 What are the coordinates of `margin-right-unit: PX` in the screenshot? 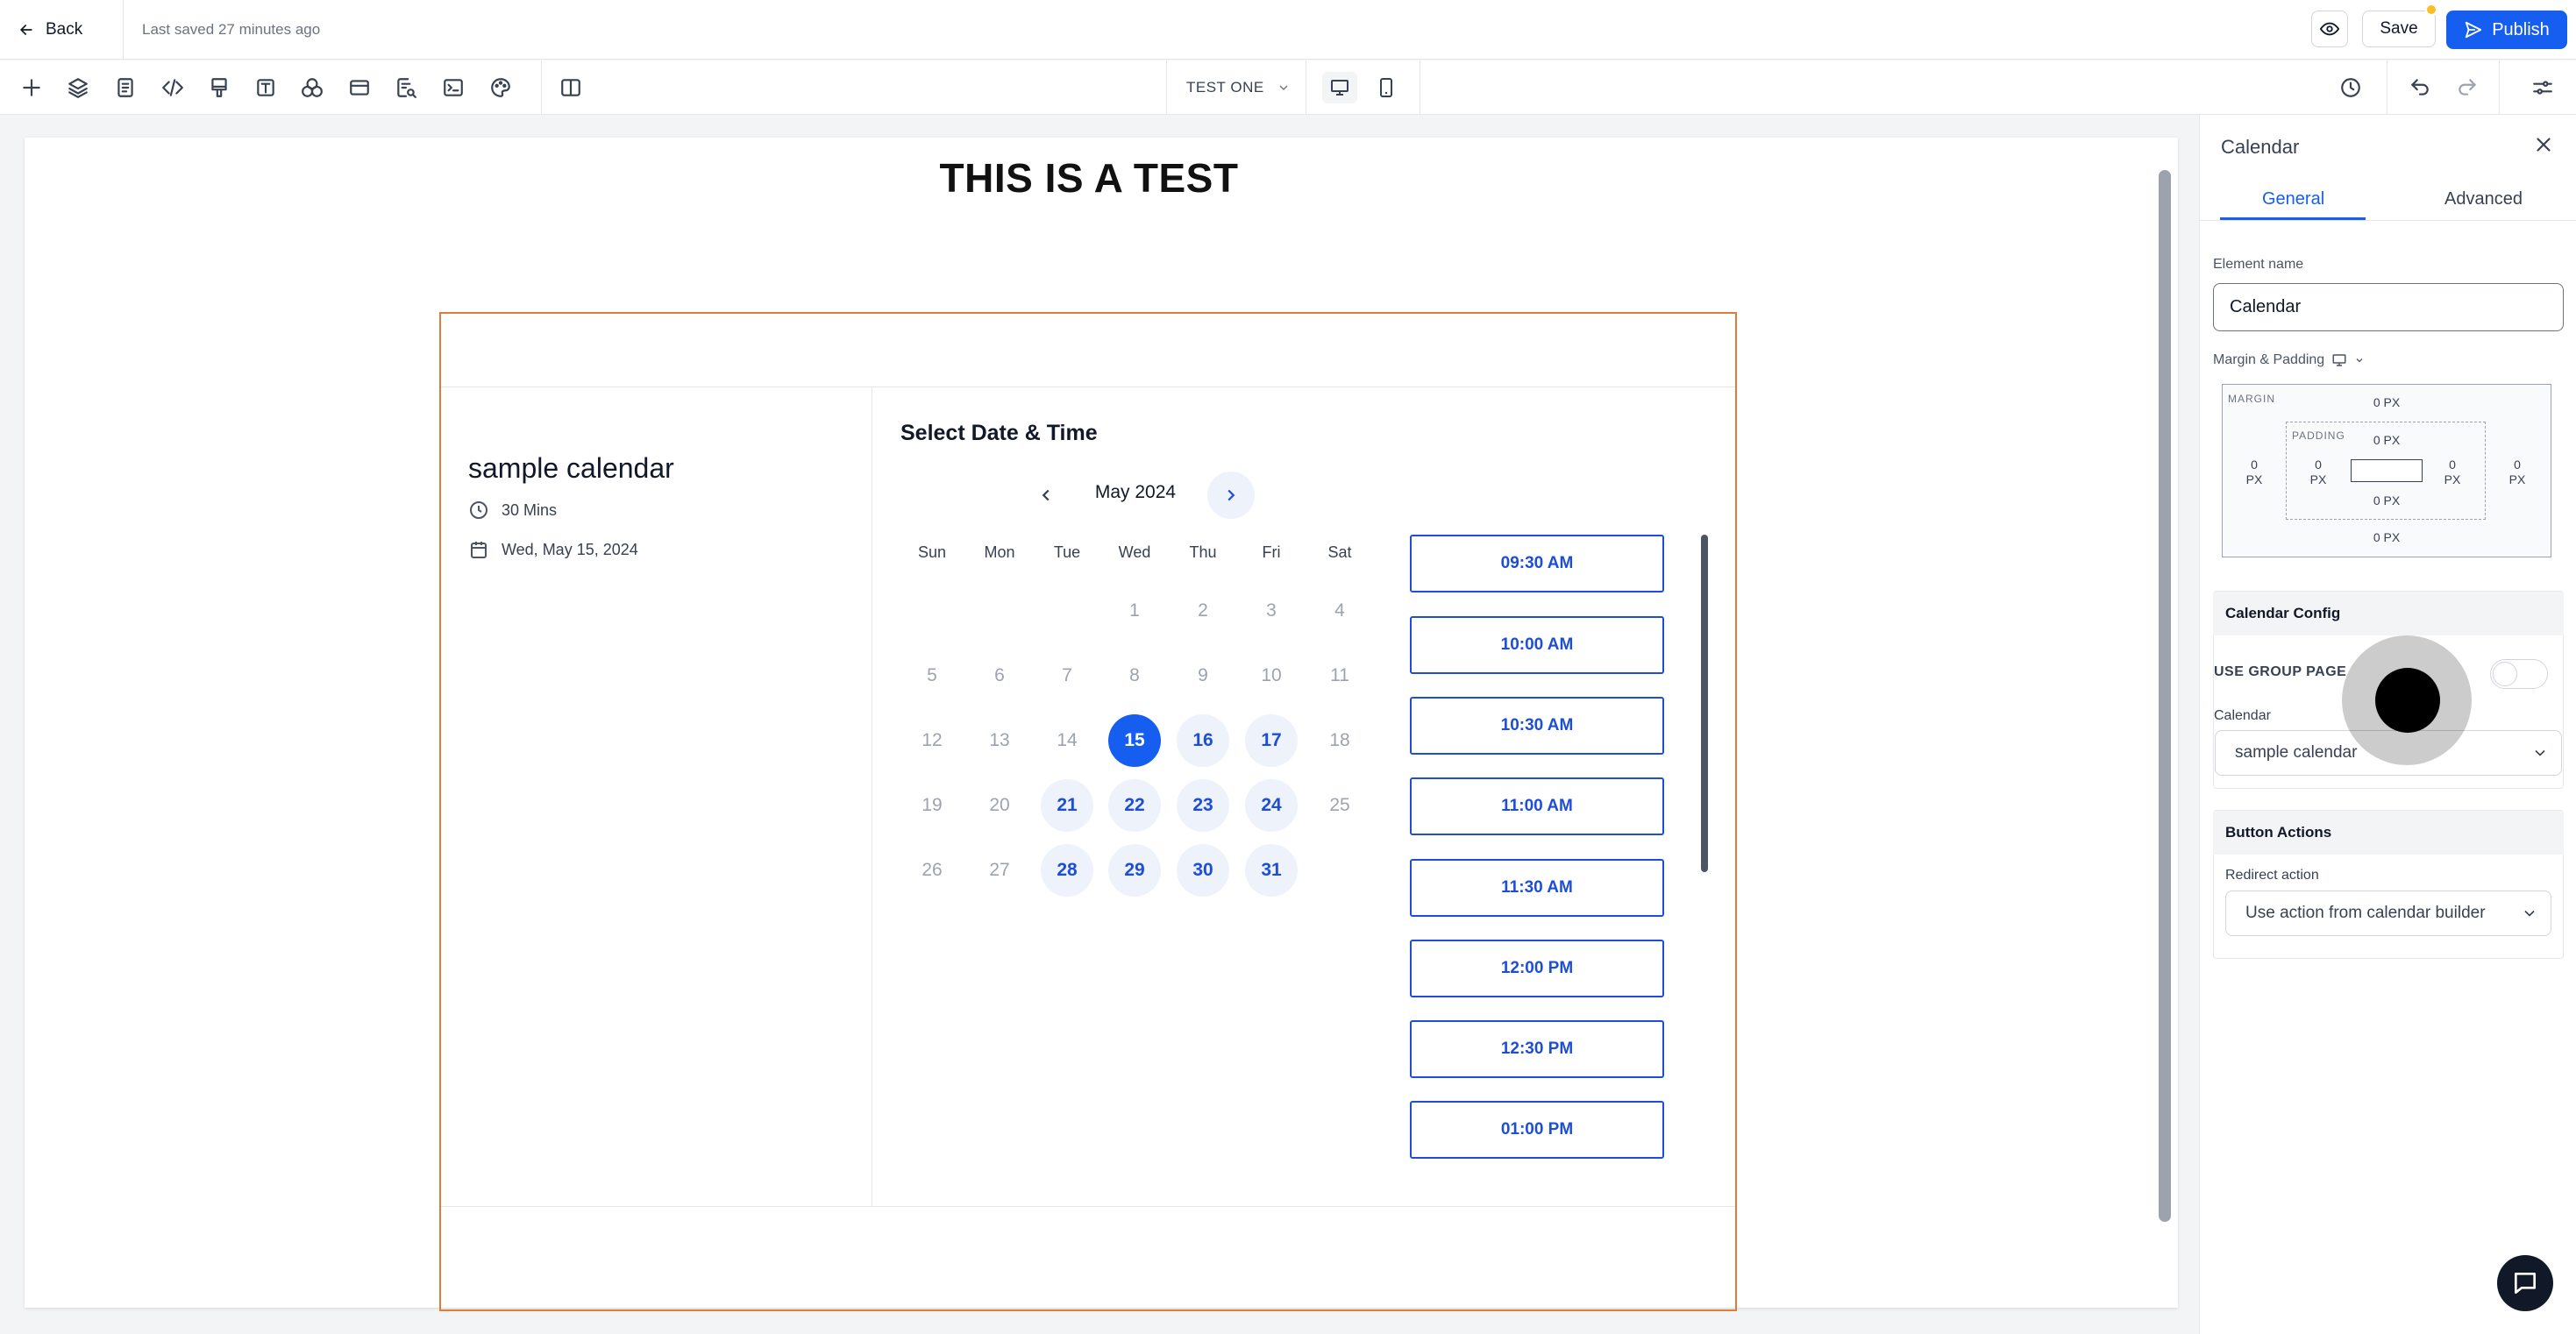 It's located at (2517, 479).